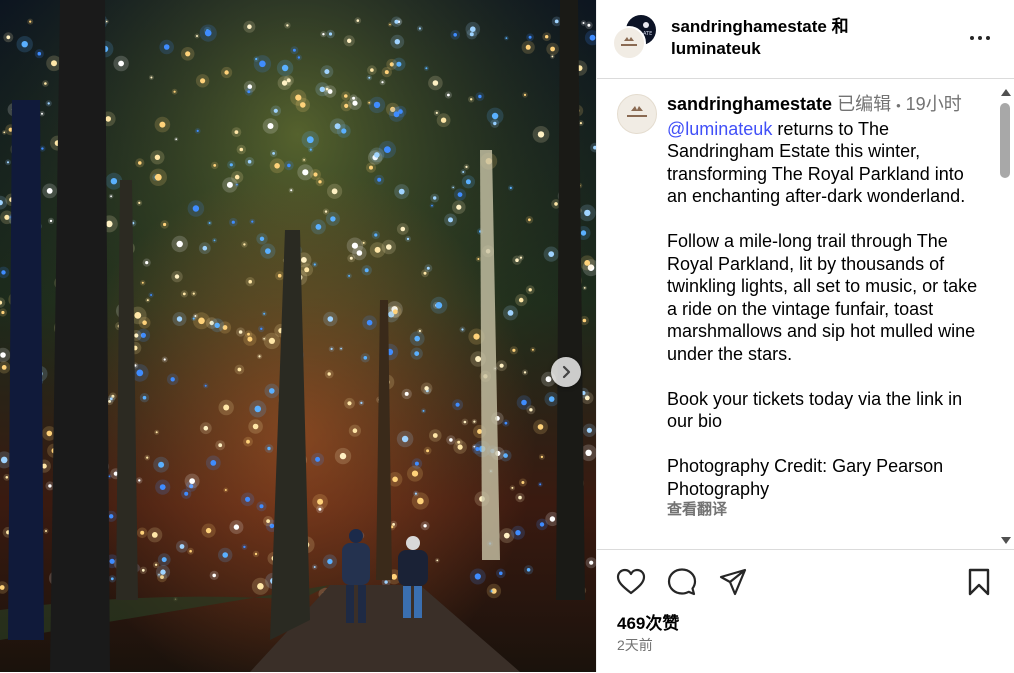 The image size is (1014, 673). What do you see at coordinates (629, 43) in the screenshot?
I see `sandringham-avatar` at bounding box center [629, 43].